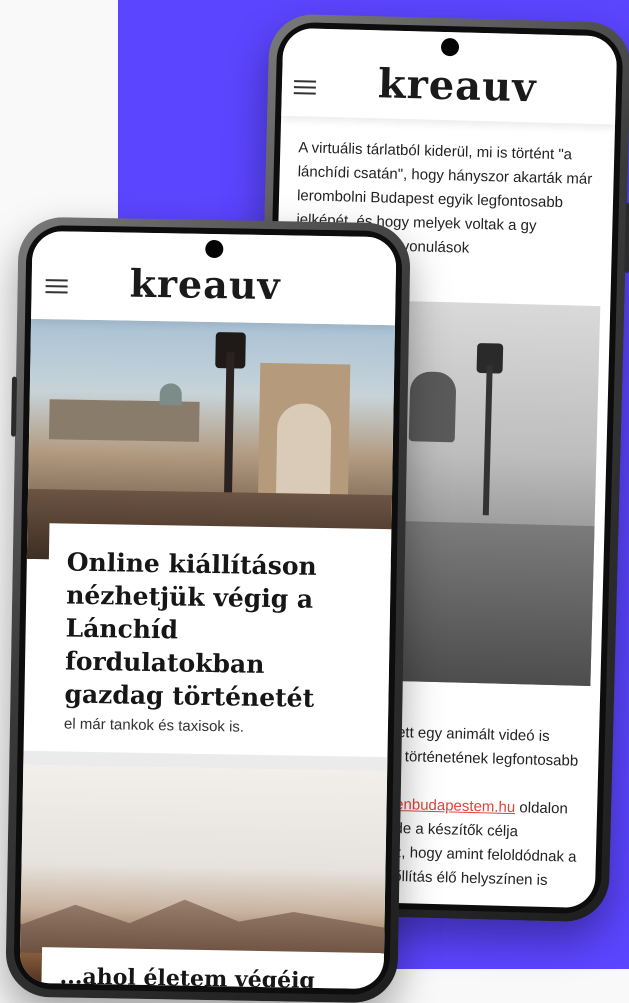 The image size is (629, 1003). I want to click on castle-silhouette, so click(124, 420).